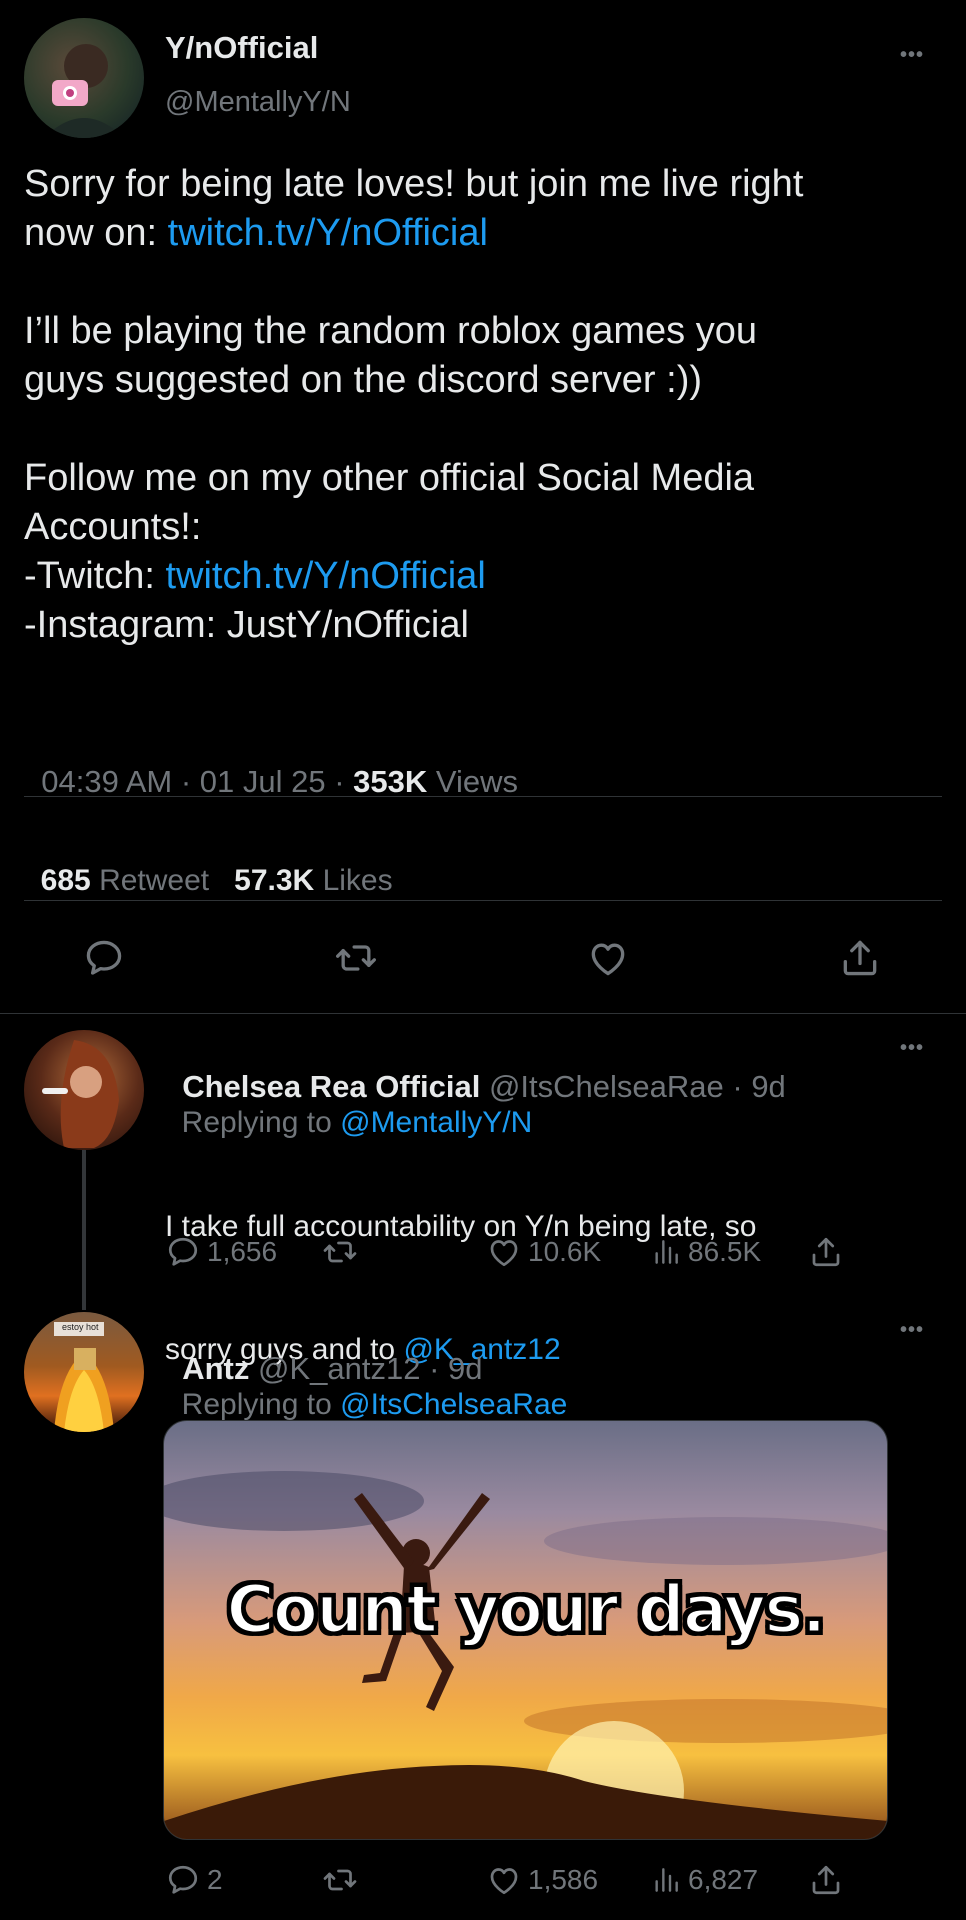 Image resolution: width=966 pixels, height=1920 pixels. I want to click on mention-link: @ItsChelseaRae, so click(453, 1404).